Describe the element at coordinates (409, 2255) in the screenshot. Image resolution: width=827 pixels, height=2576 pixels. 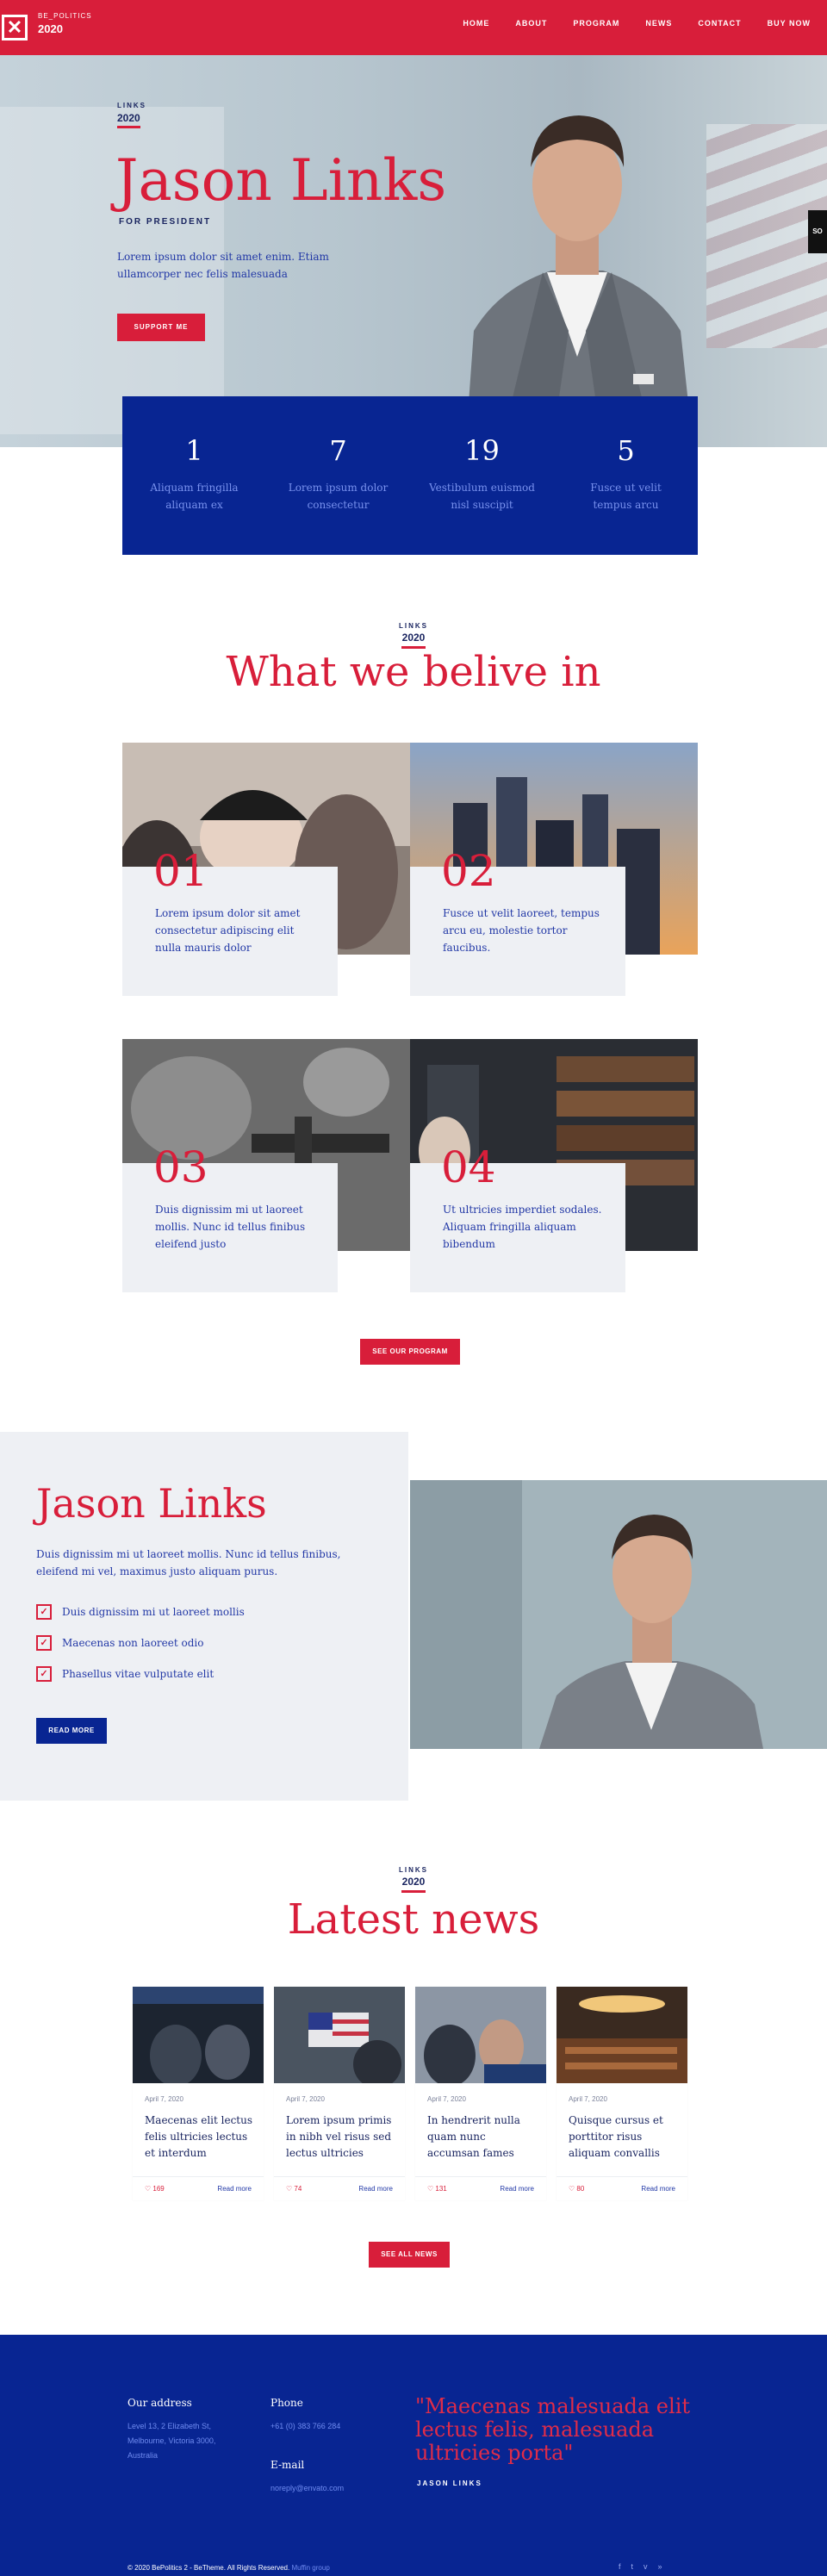
I see `see-all-news-button: SEE ALL NEWS` at that location.